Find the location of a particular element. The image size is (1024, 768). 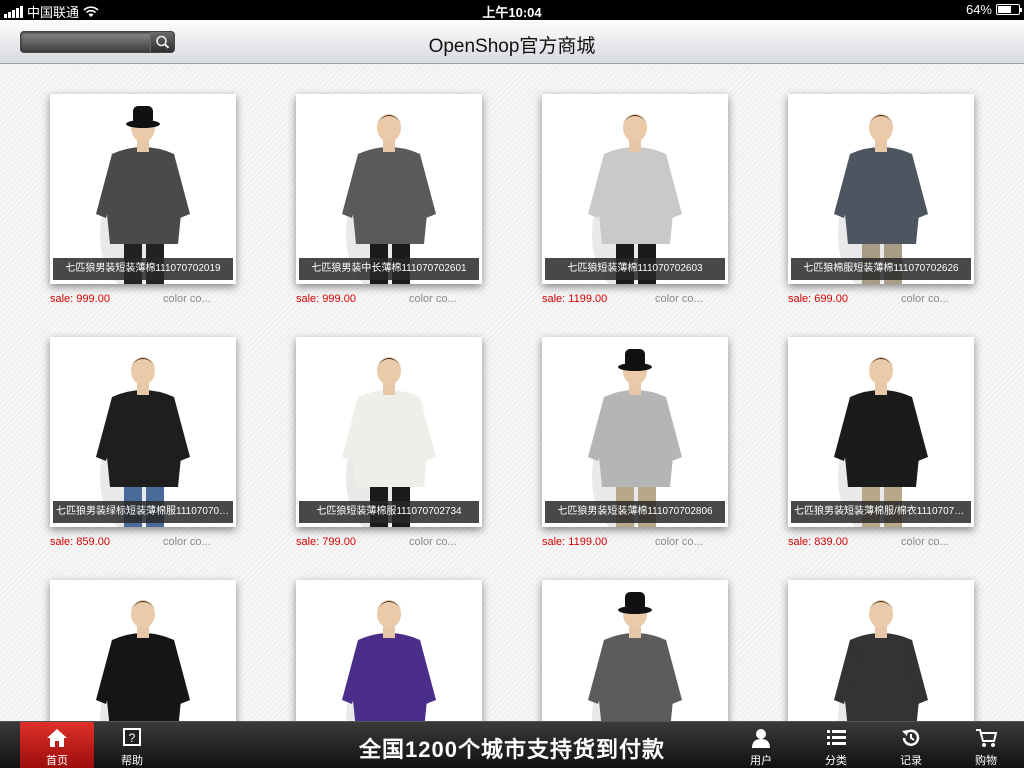

tab-history: 记录 is located at coordinates (911, 745).